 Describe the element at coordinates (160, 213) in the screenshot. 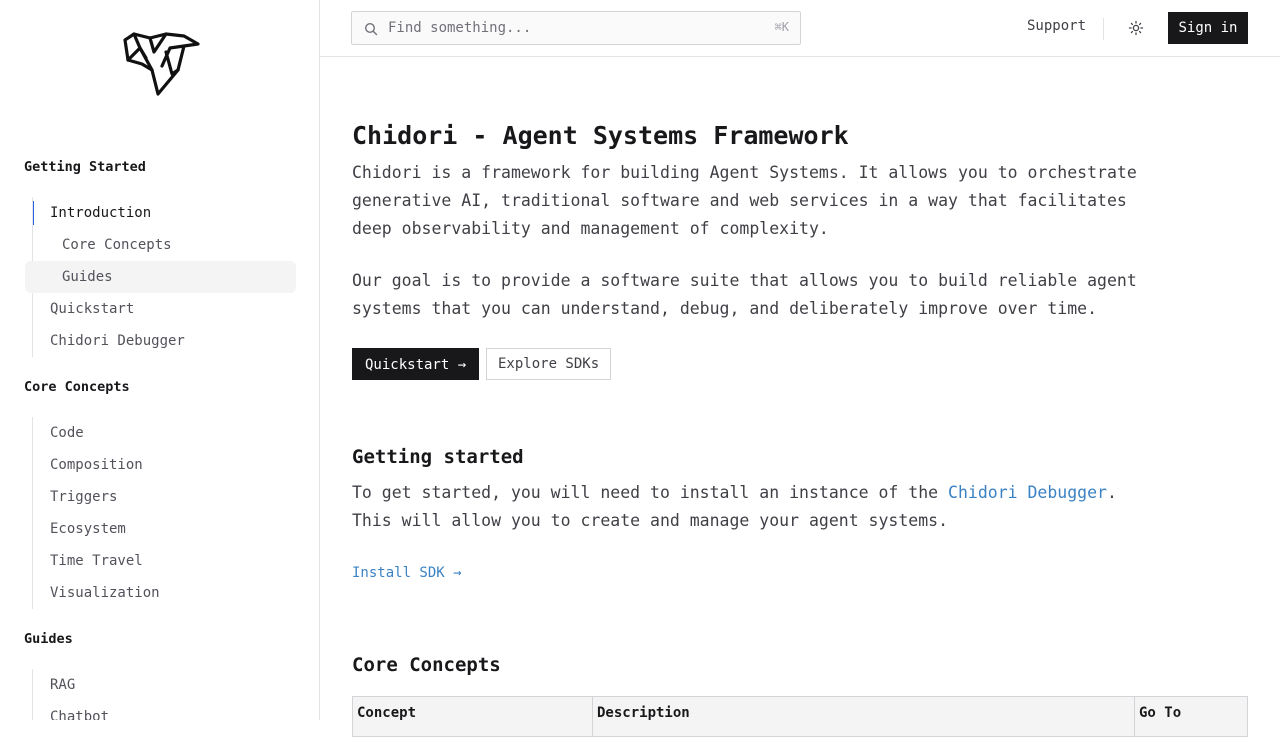

I see `sidebar-item-introduction: Introduction` at that location.